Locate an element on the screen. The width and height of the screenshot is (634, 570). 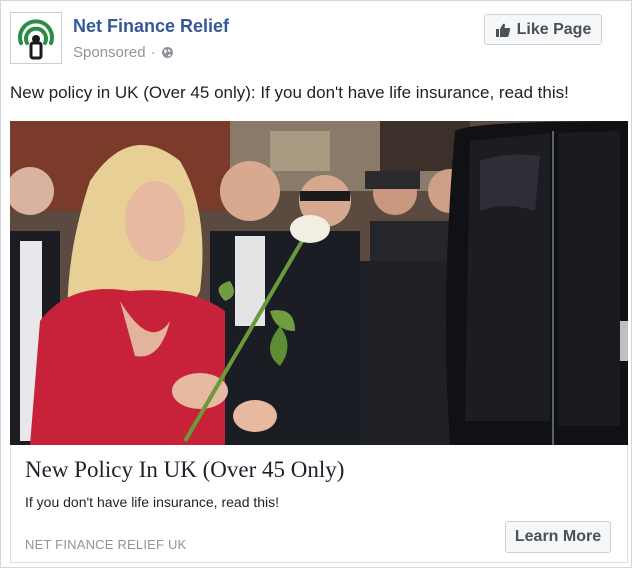
signal-logo-icon is located at coordinates (36, 39).